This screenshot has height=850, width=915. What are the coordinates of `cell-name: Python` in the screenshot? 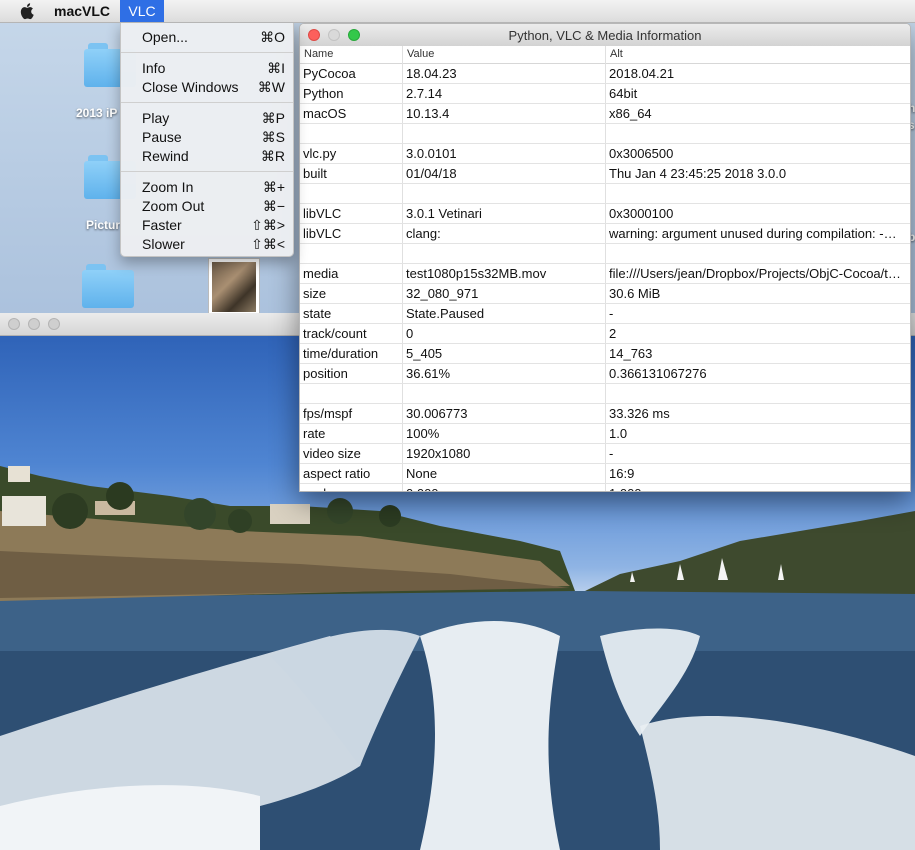 It's located at (323, 93).